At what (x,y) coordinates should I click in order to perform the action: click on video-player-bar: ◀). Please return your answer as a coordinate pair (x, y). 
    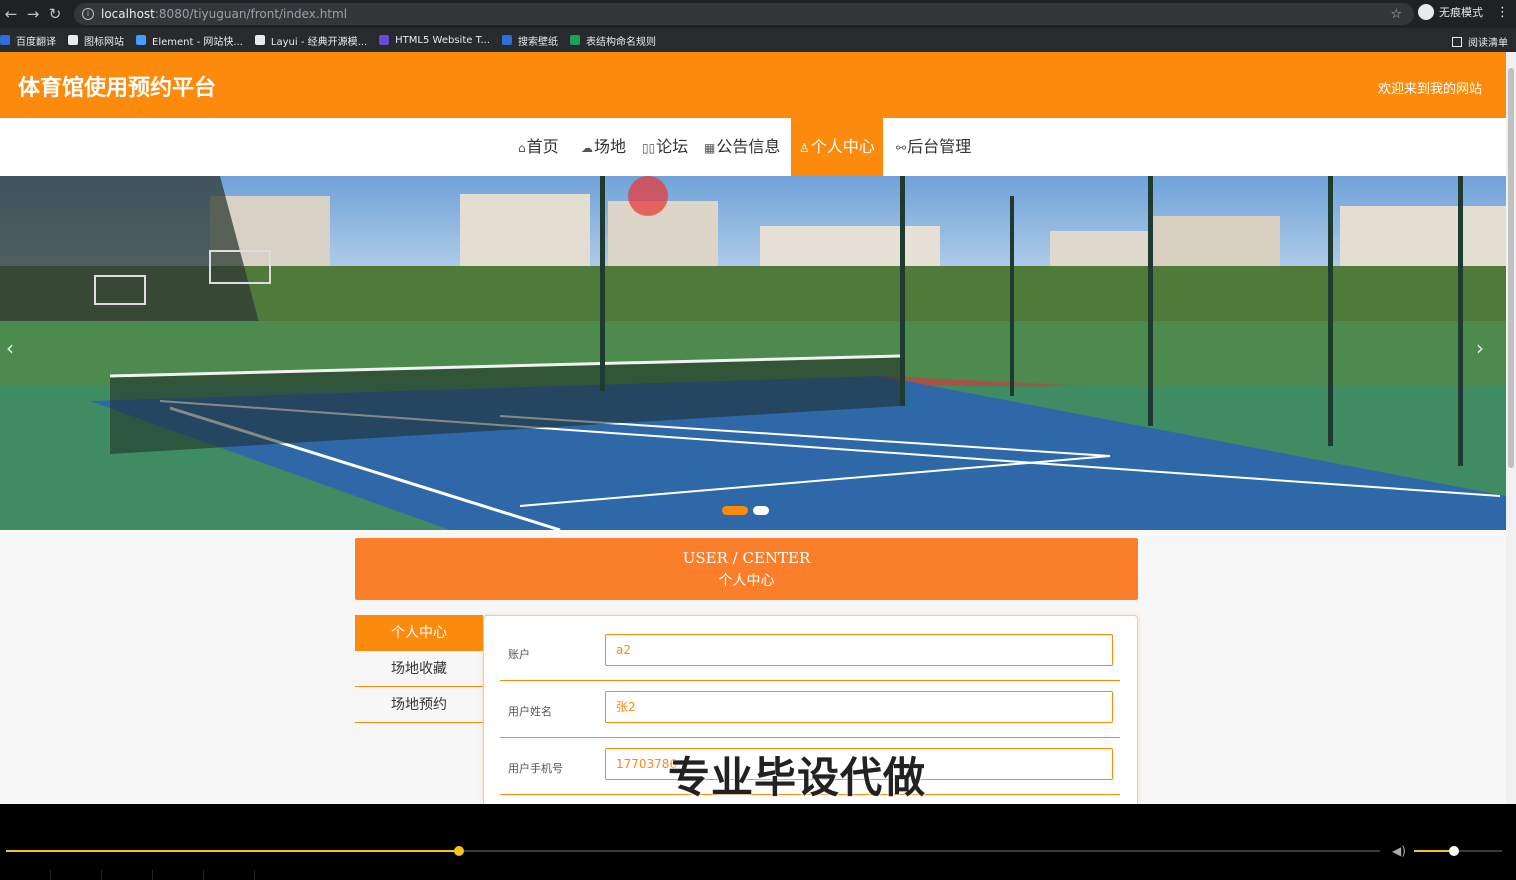
    Looking at the image, I should click on (758, 842).